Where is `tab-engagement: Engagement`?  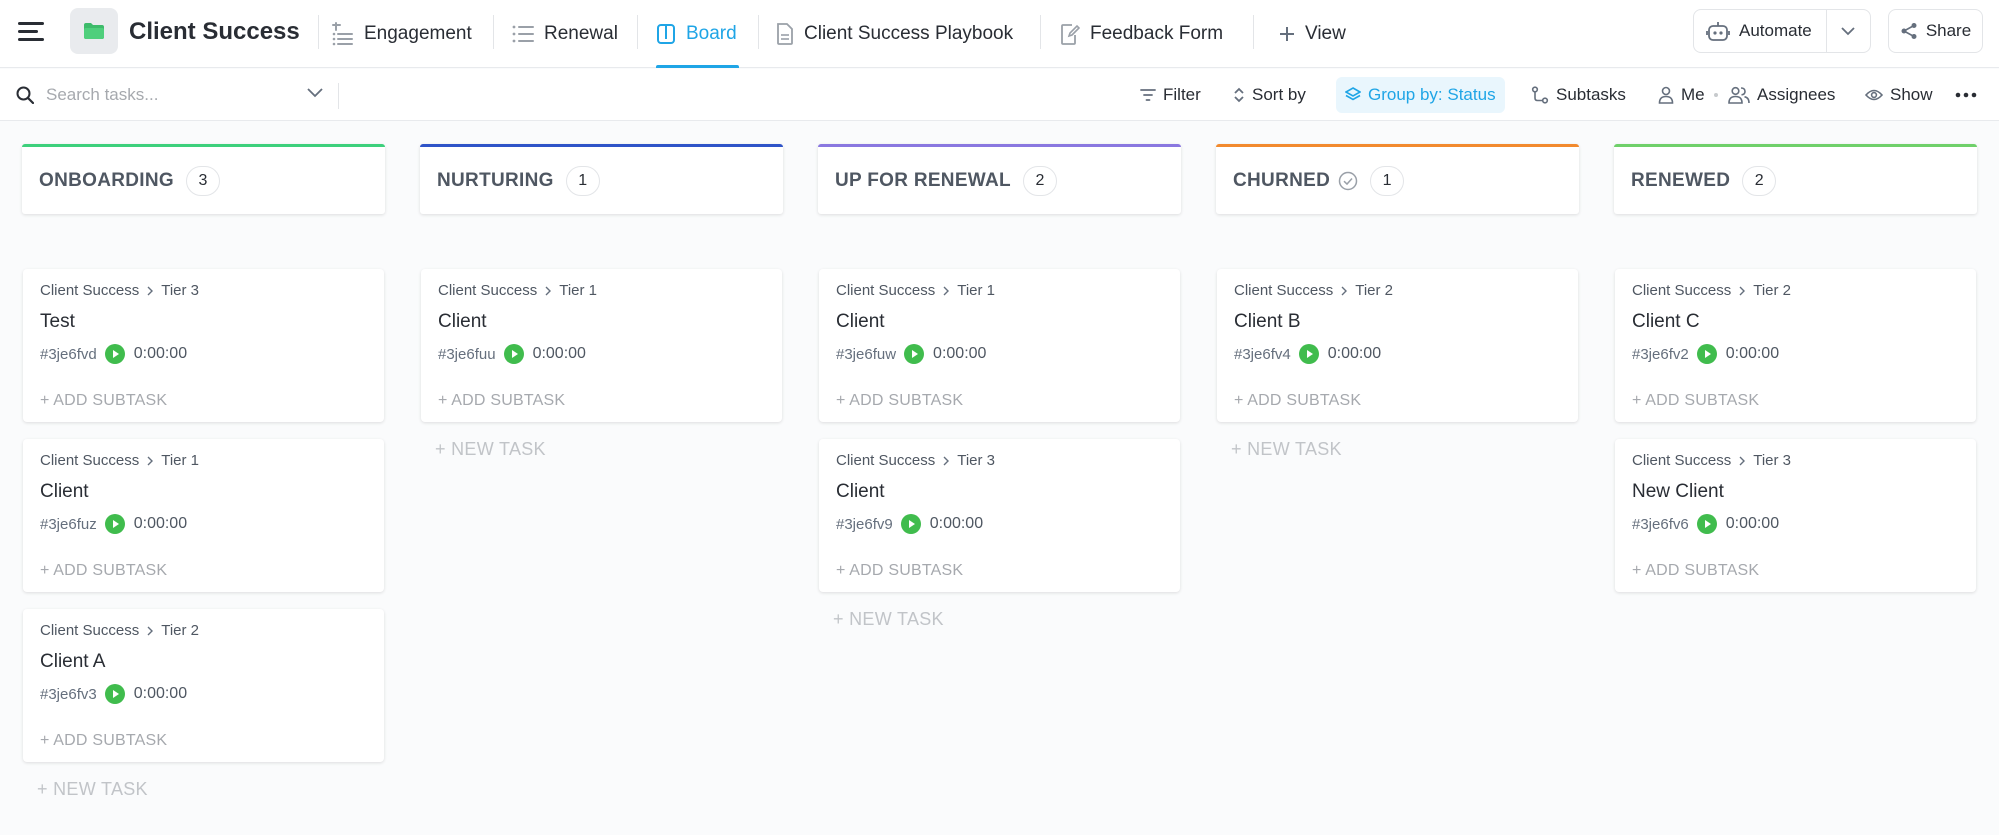 tab-engagement: Engagement is located at coordinates (401, 34).